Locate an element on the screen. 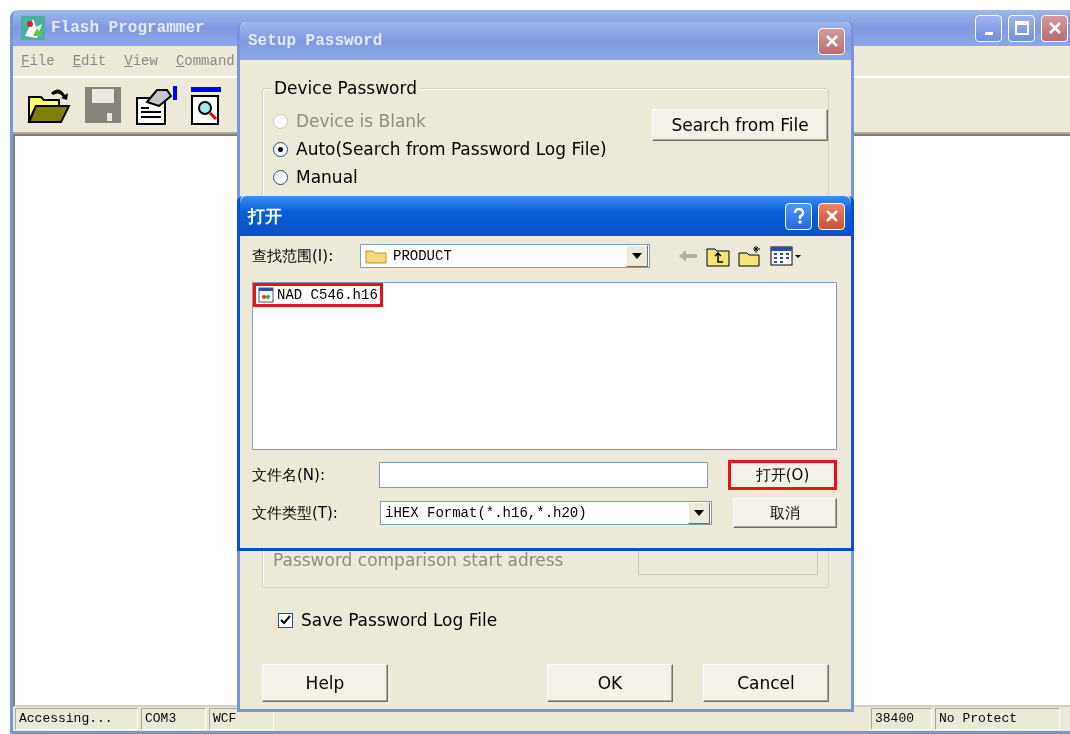  app-logo-icon is located at coordinates (33, 28).